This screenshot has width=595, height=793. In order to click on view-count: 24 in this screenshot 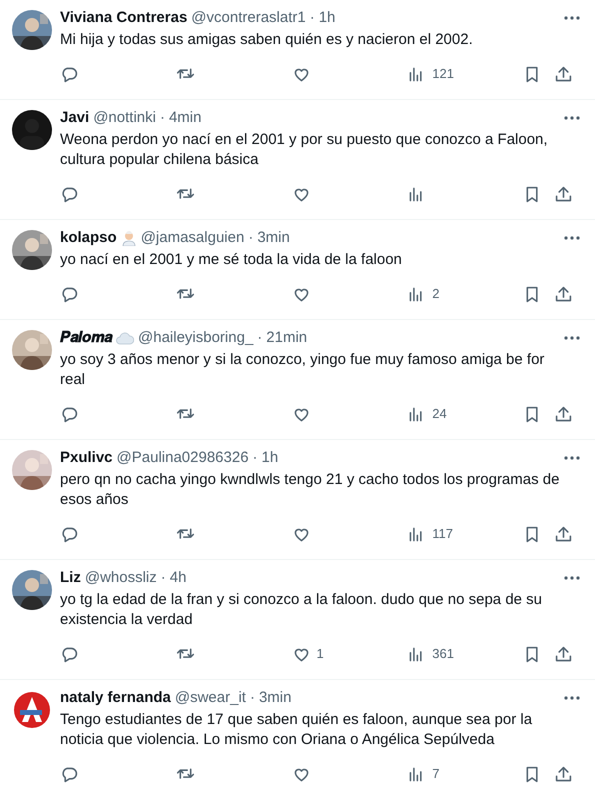, I will do `click(439, 414)`.